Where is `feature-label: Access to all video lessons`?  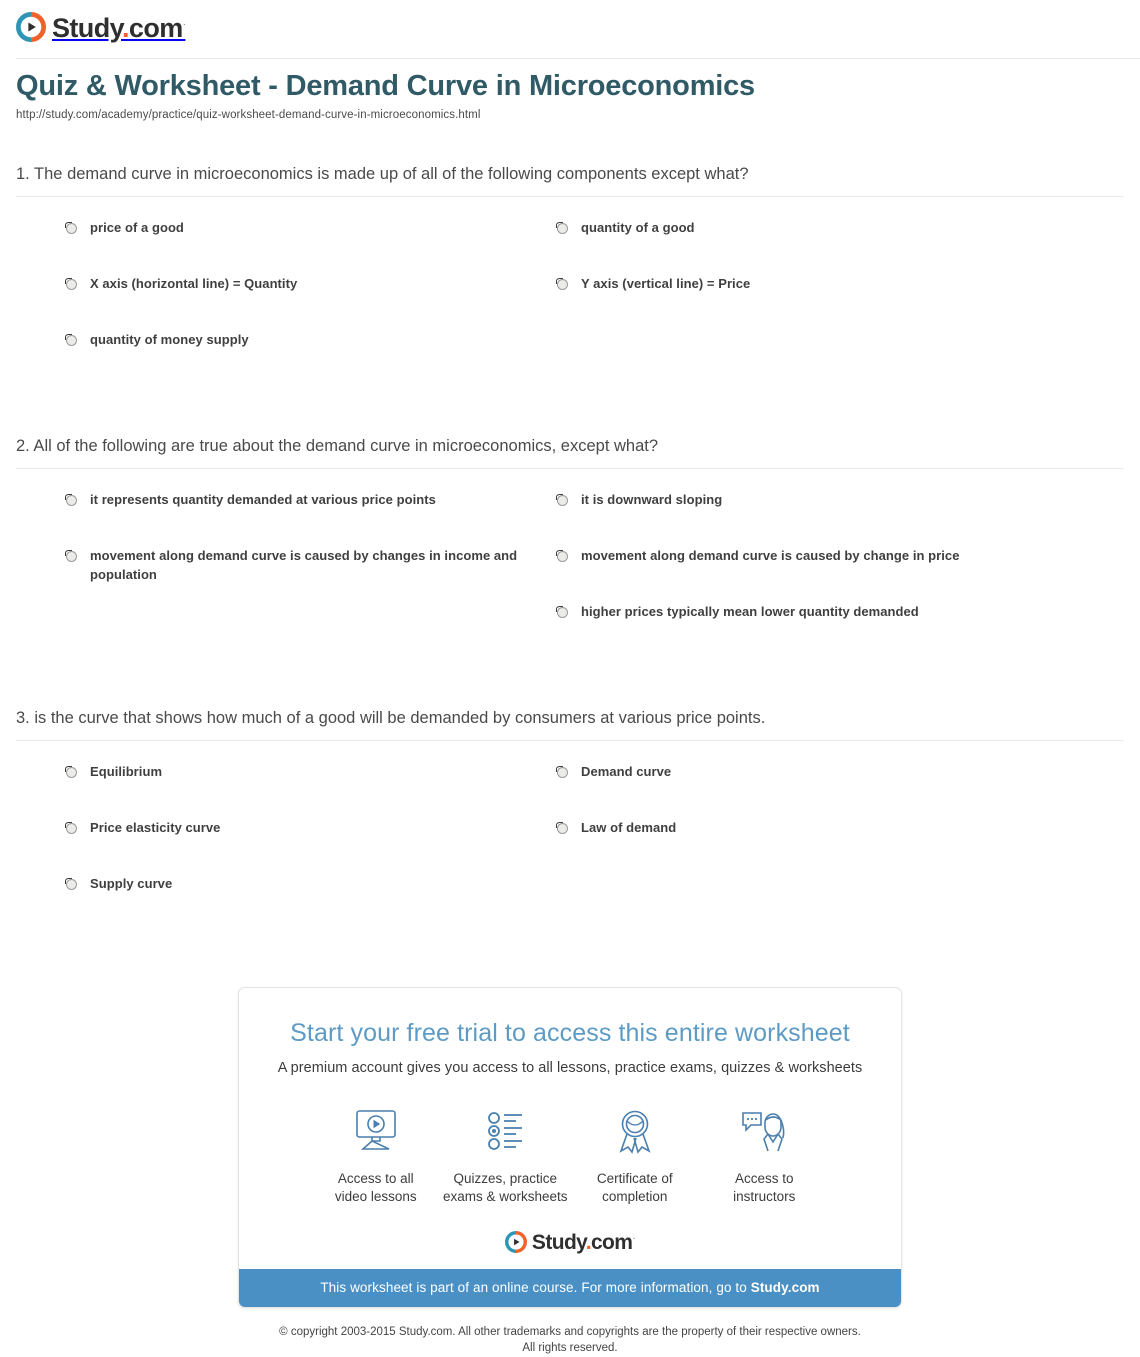
feature-label: Access to all video lessons is located at coordinates (375, 1188).